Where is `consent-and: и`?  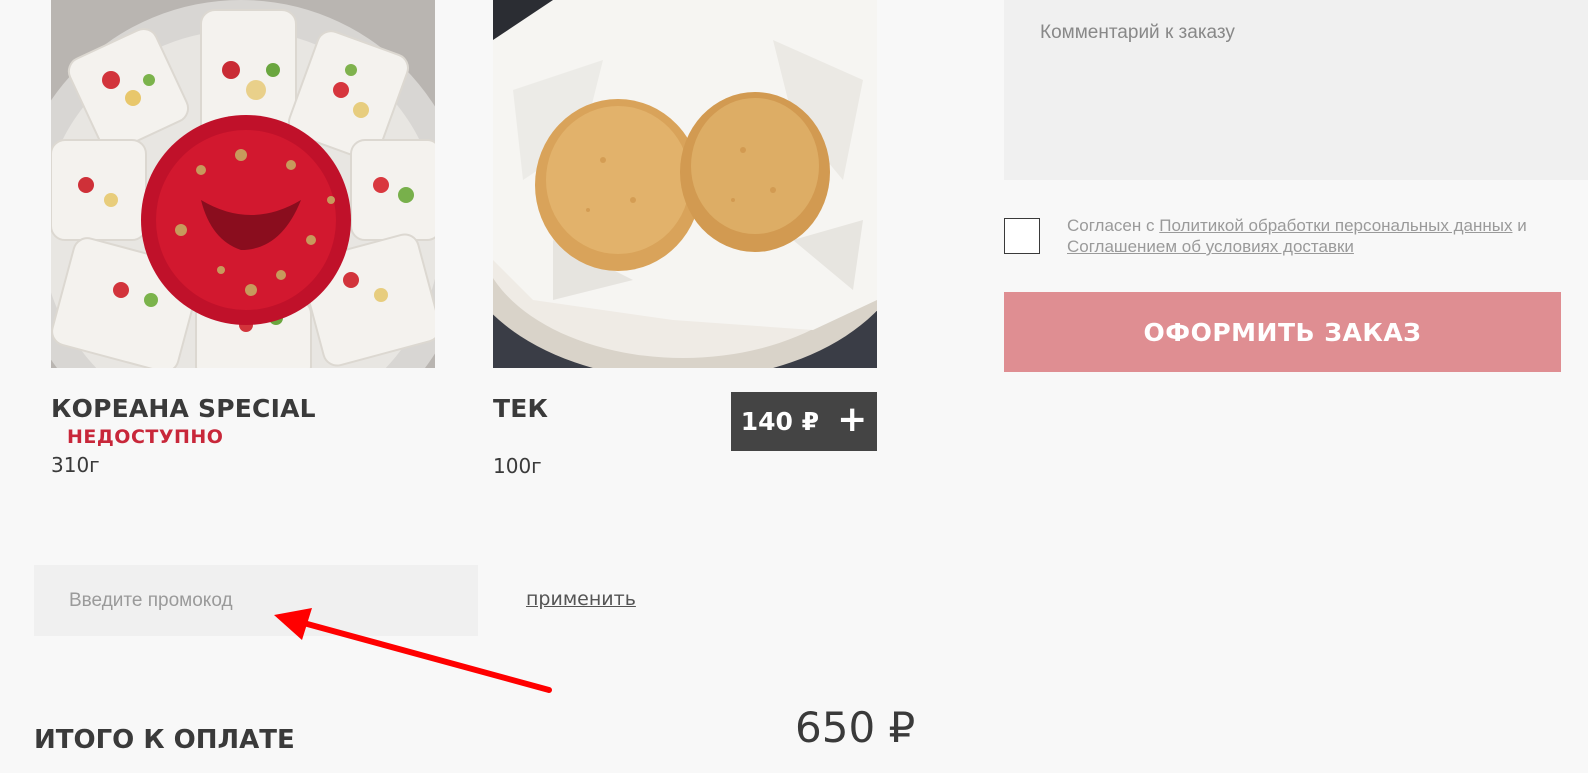 consent-and: и is located at coordinates (1522, 225).